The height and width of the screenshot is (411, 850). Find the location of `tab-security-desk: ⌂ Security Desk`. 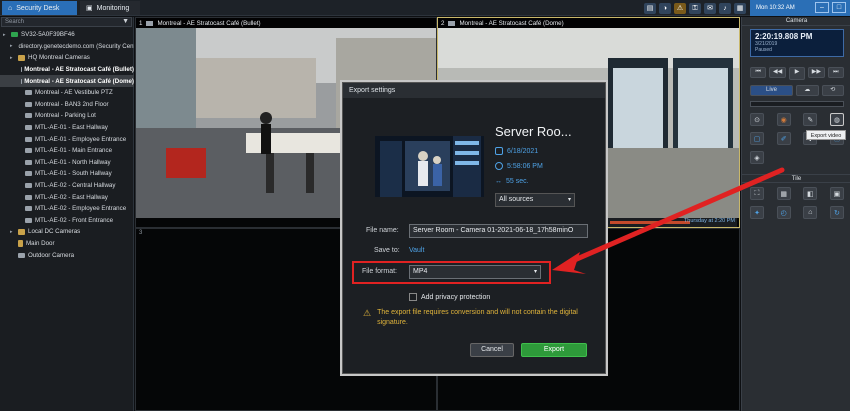

tab-security-desk: ⌂ Security Desk is located at coordinates (39, 8).